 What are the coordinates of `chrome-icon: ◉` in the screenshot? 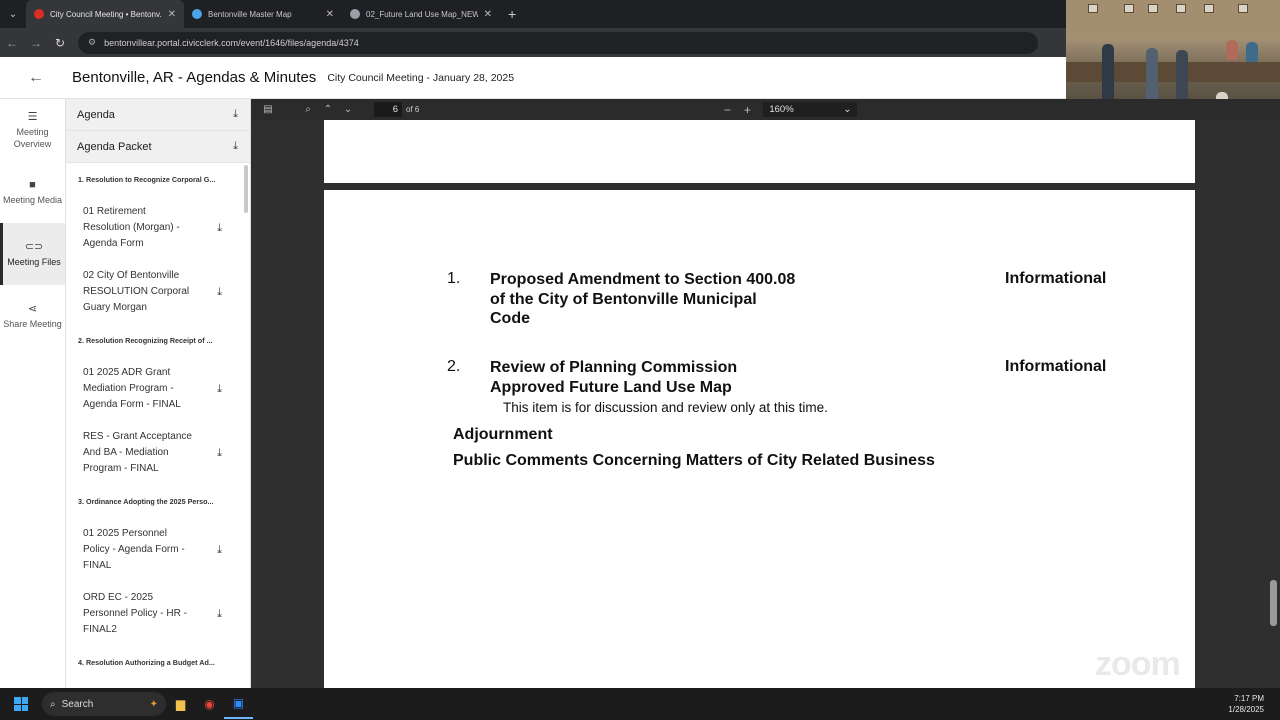 It's located at (209, 704).